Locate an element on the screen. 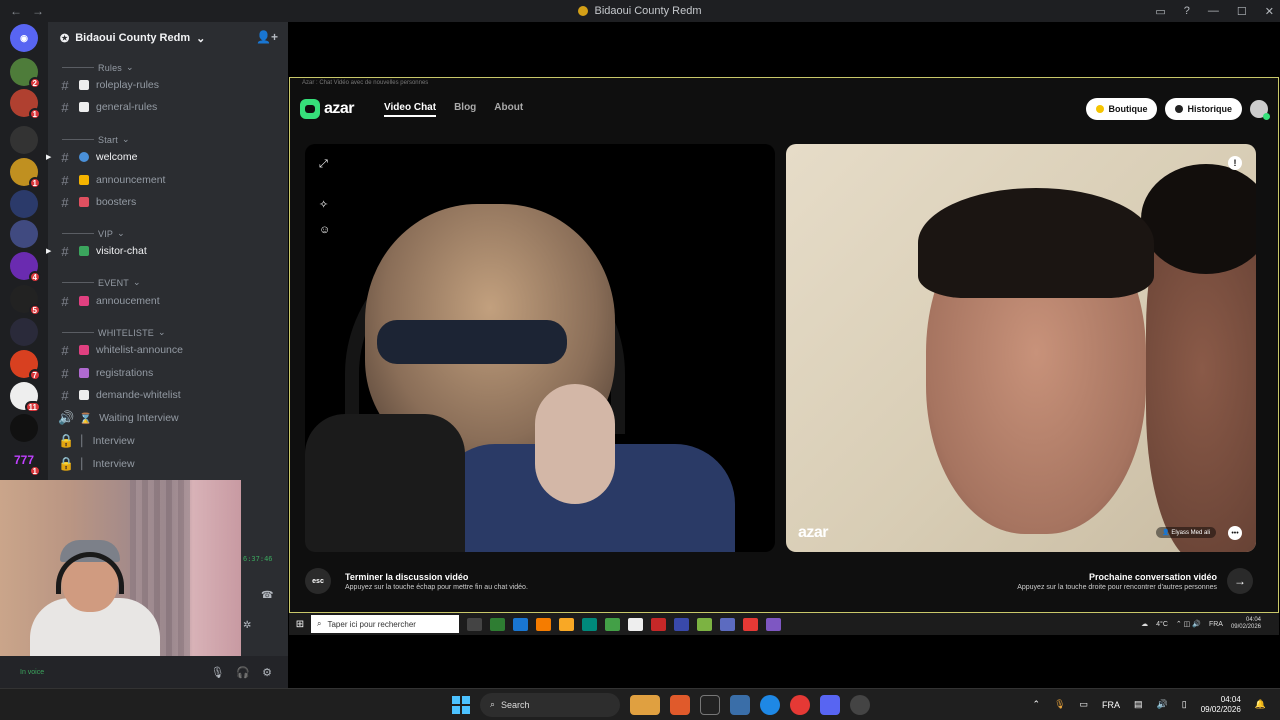 This screenshot has height=720, width=1280. azar-watermark: azar is located at coordinates (813, 532).